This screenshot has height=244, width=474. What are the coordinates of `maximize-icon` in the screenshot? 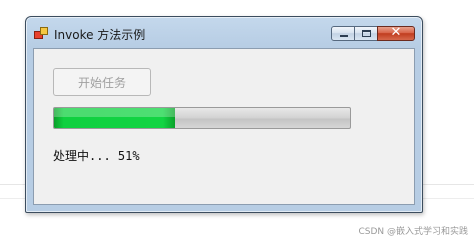 It's located at (366, 33).